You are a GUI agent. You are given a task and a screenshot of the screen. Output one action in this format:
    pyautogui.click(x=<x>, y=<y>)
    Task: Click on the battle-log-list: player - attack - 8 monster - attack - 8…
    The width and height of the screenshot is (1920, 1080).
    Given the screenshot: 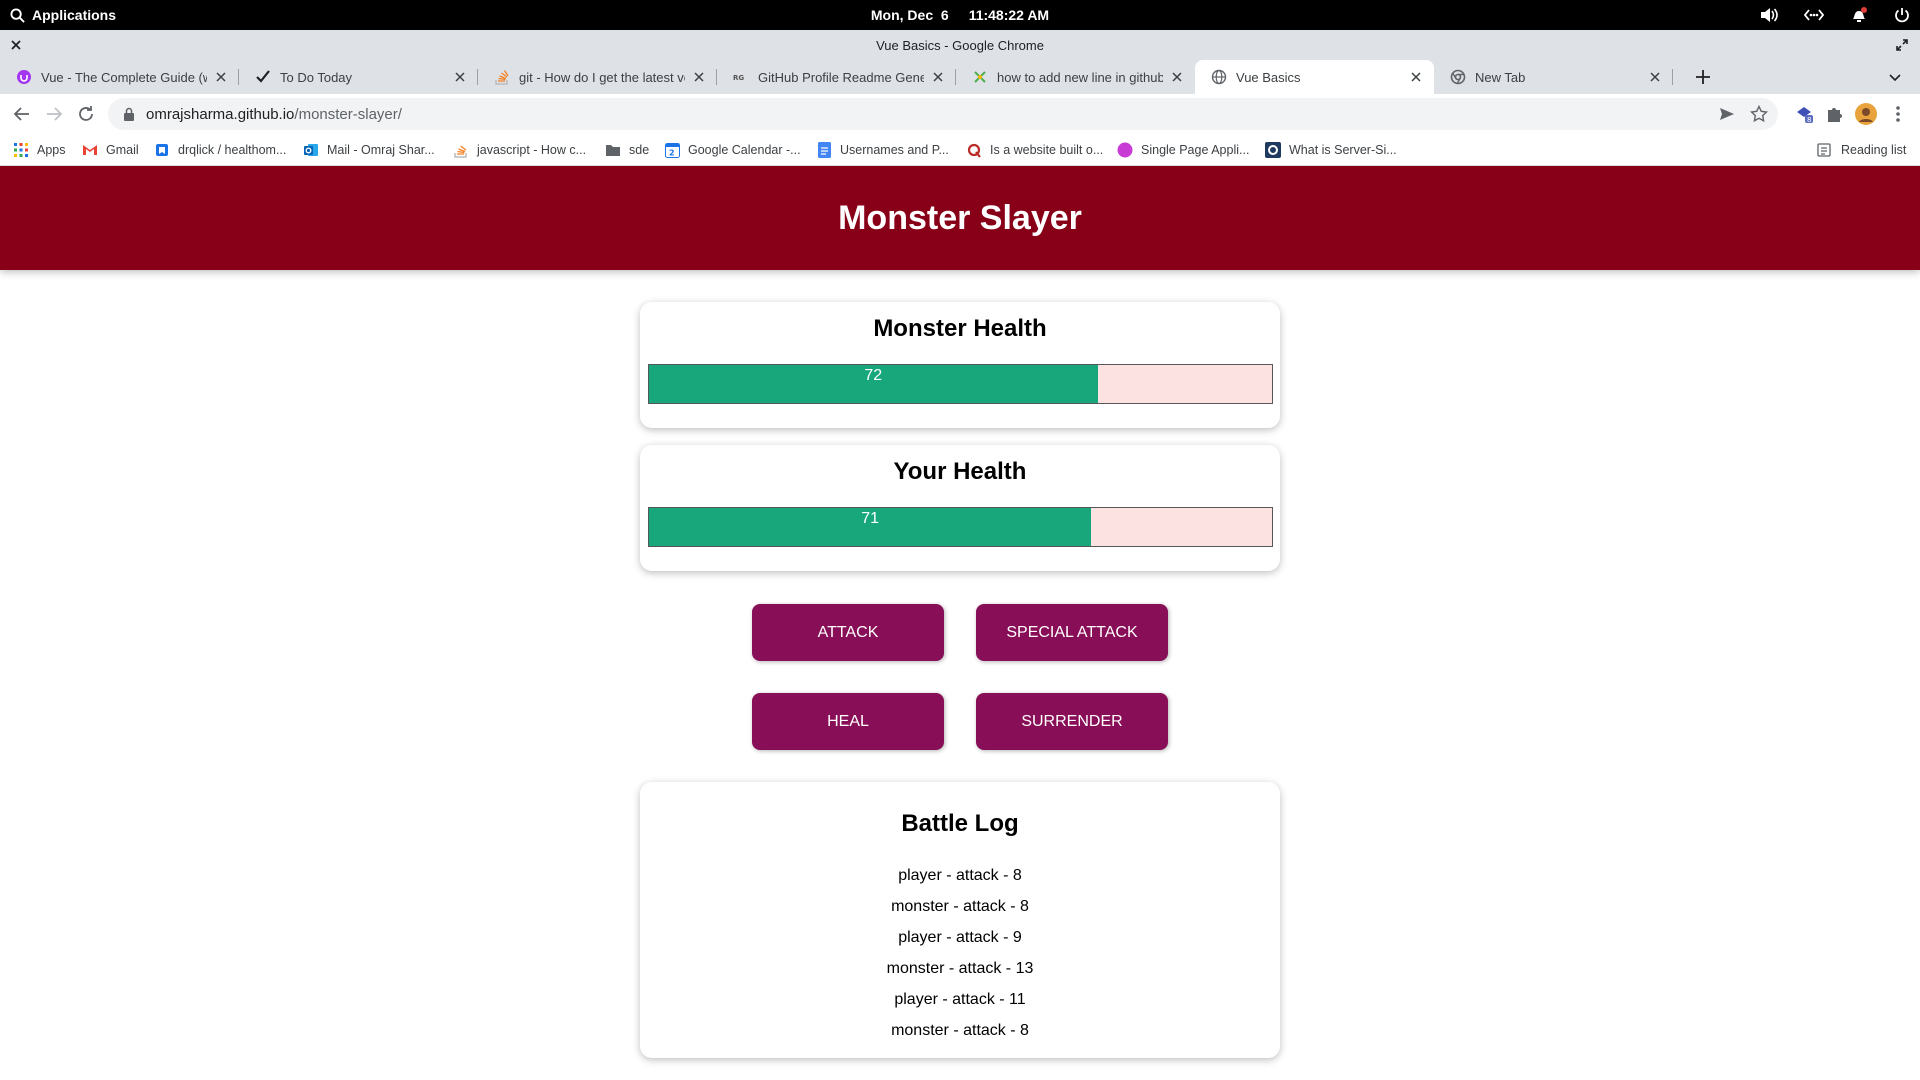 What is the action you would take?
    pyautogui.click(x=960, y=953)
    